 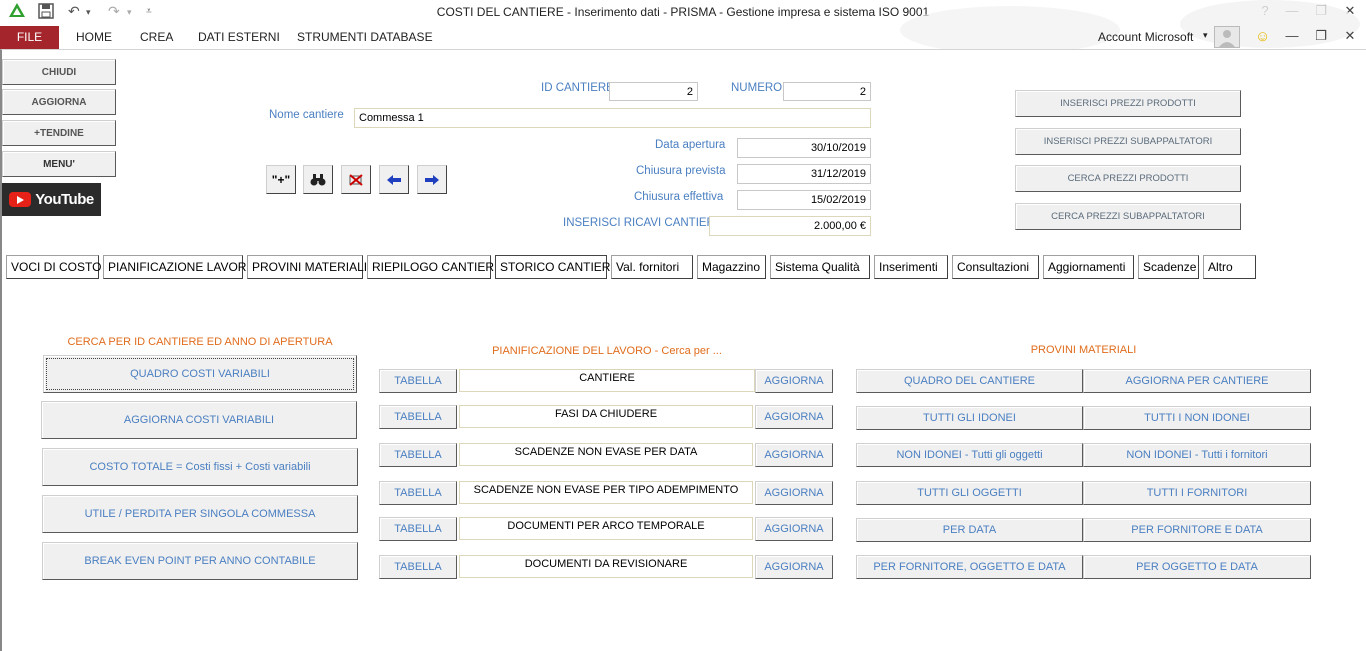 I want to click on ricavi-cantiere-field: 2.000,00 €, so click(x=790, y=226).